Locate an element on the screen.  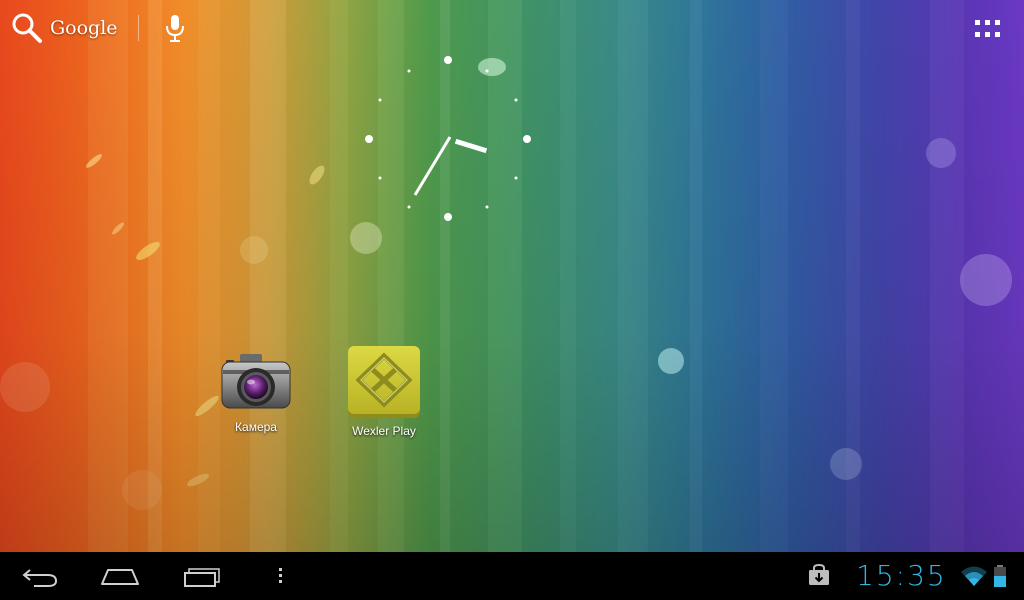
google-label: Google is located at coordinates (84, 28).